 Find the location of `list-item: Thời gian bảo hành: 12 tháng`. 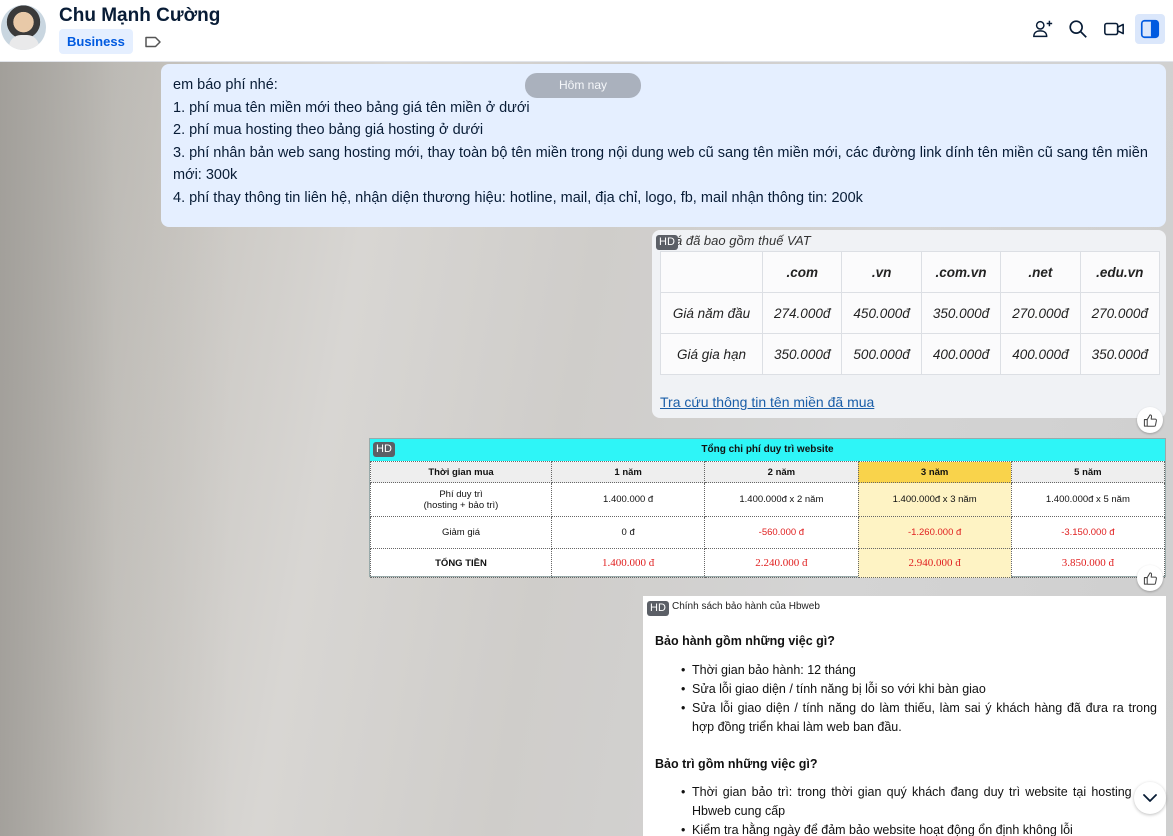

list-item: Thời gian bảo hành: 12 tháng is located at coordinates (919, 670).